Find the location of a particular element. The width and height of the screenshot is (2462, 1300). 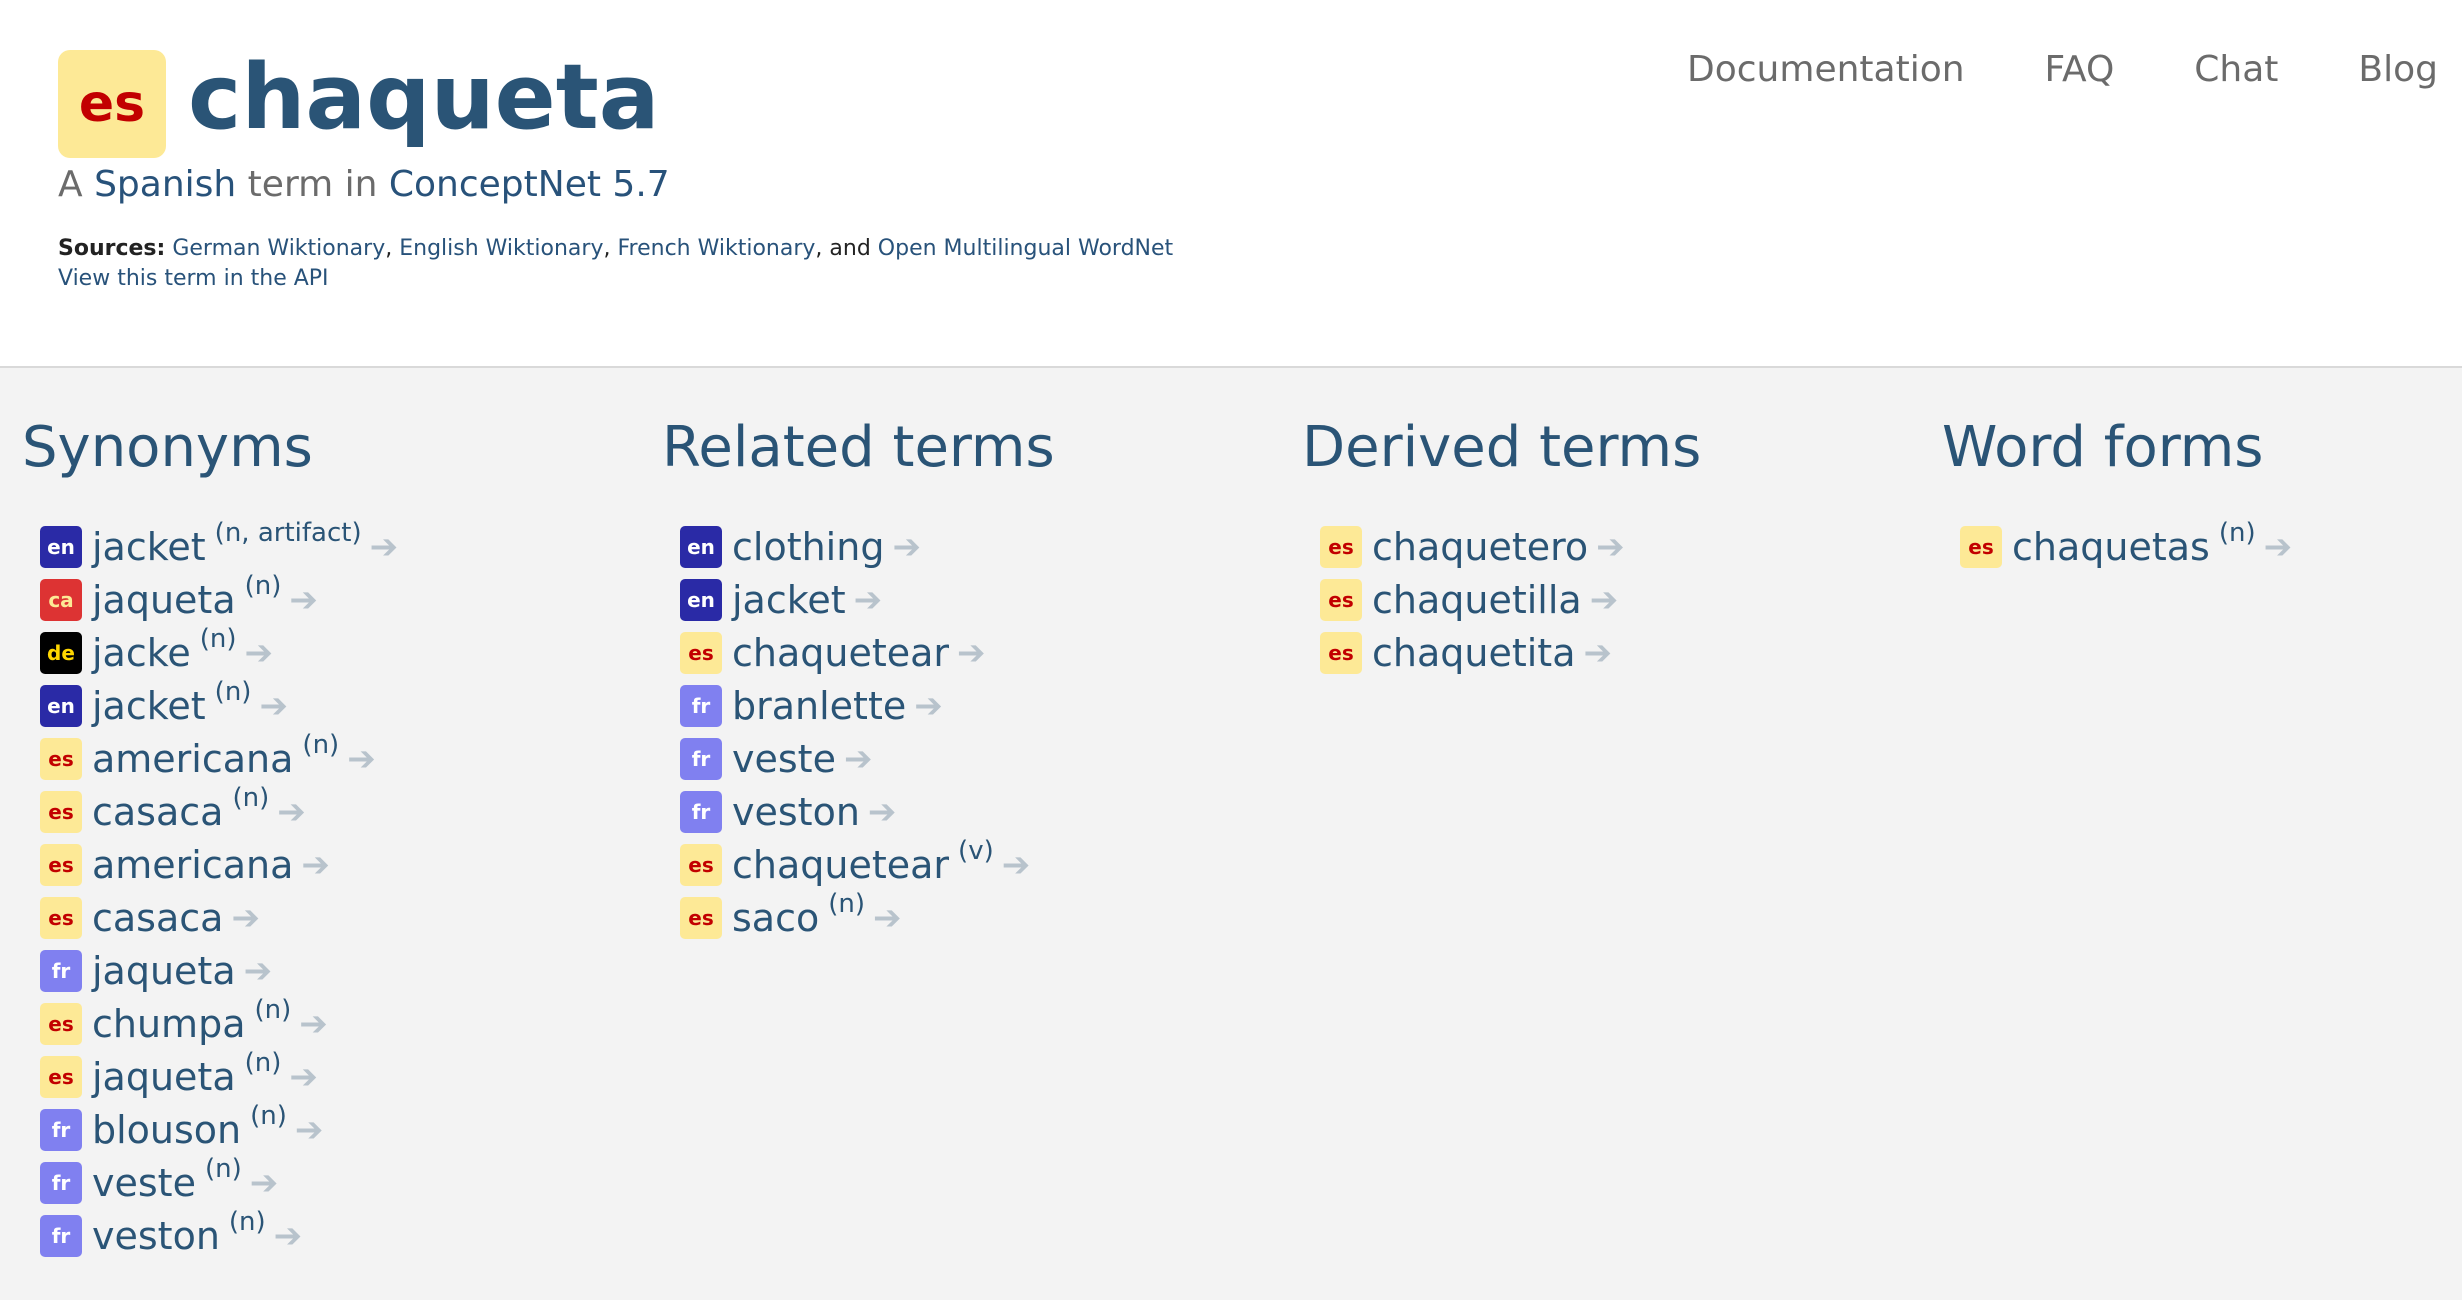

list-item: fr branlette ➔ is located at coordinates (971, 705).